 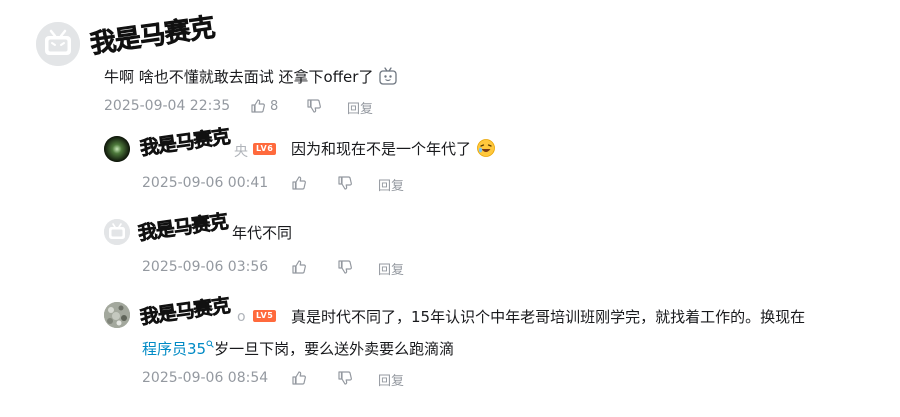 What do you see at coordinates (167, 106) in the screenshot?
I see `comment-time: 2025-09-04 22:35` at bounding box center [167, 106].